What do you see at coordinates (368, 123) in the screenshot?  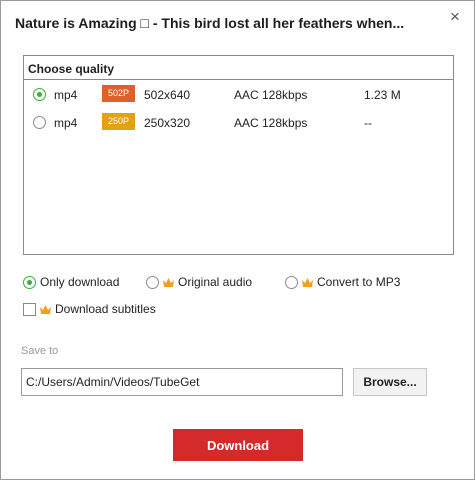 I see `size-label: --` at bounding box center [368, 123].